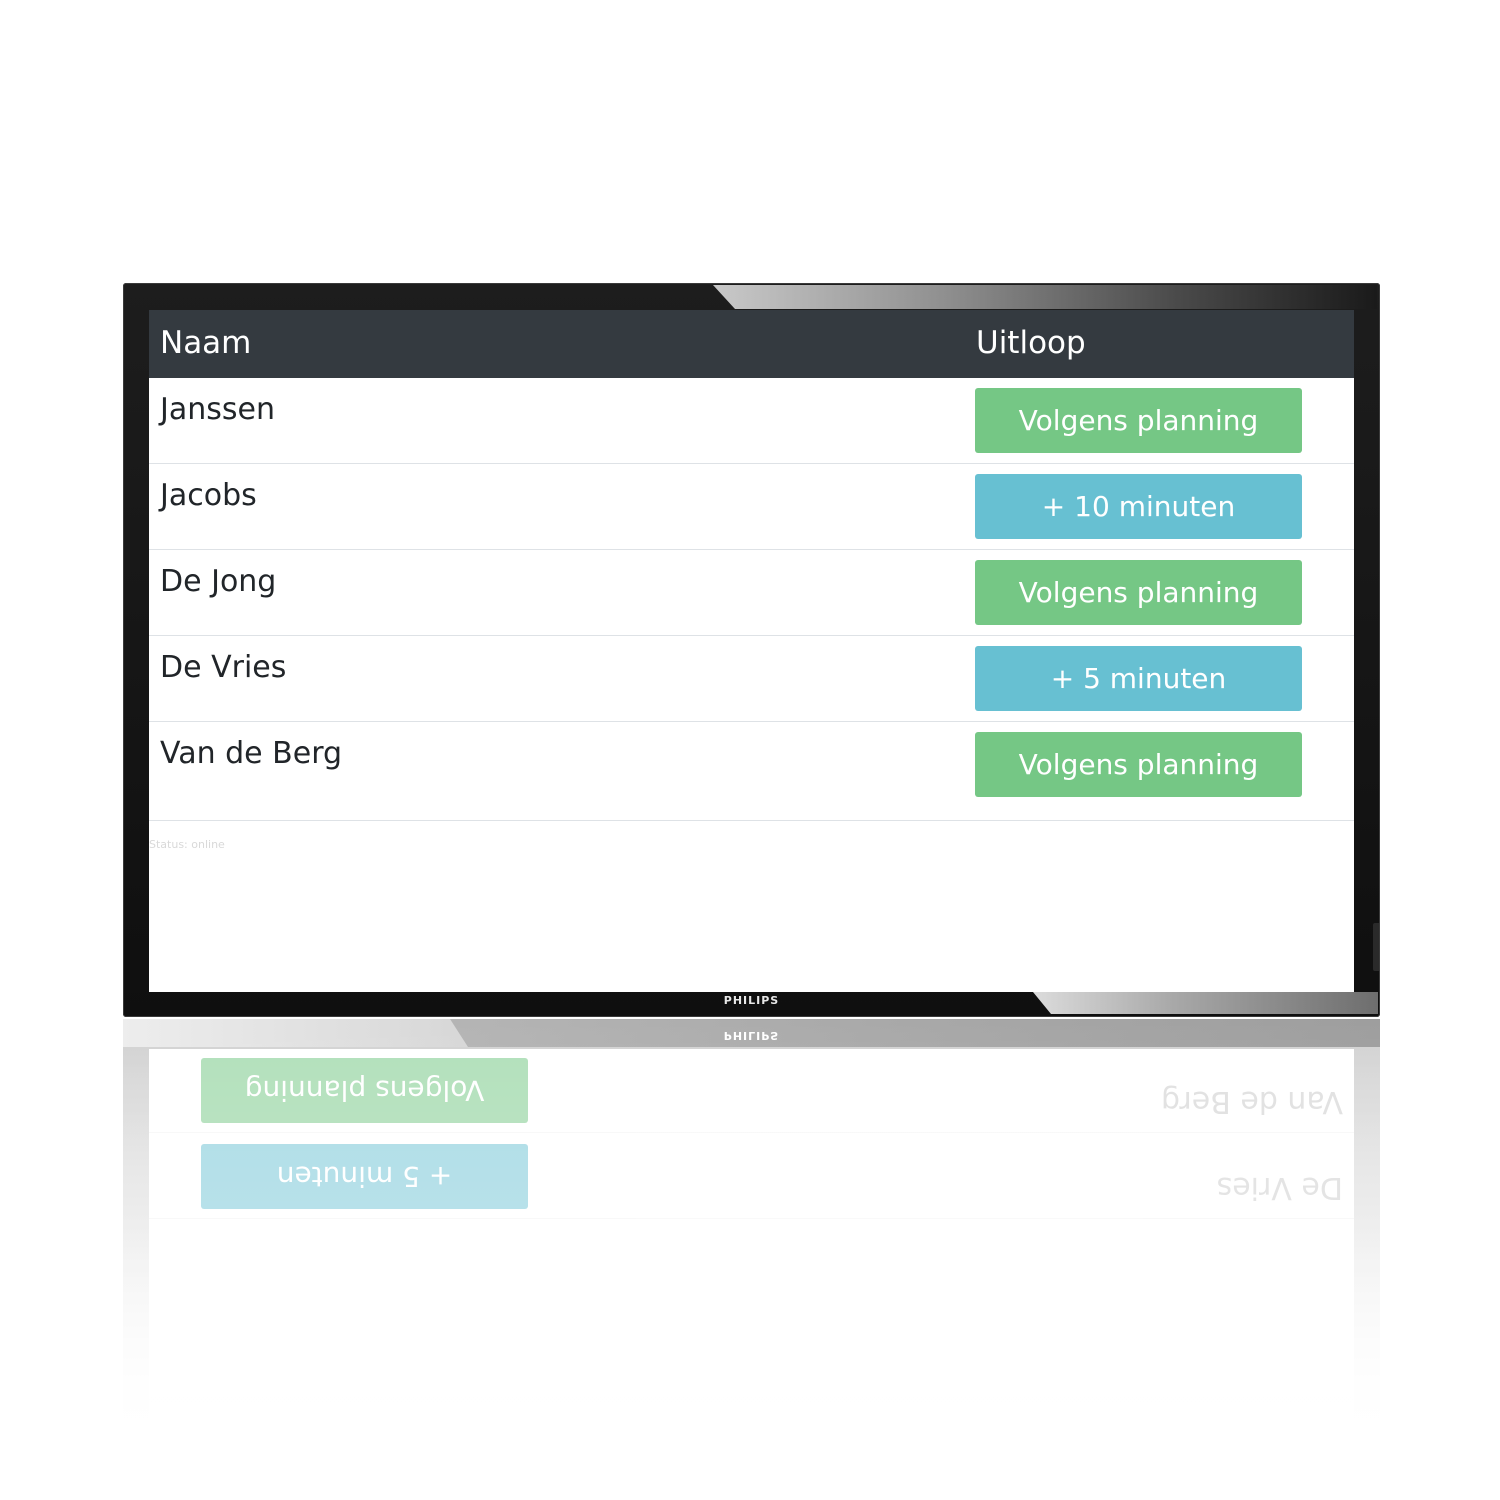 This screenshot has height=1500, width=1500. What do you see at coordinates (751, 421) in the screenshot?
I see `table-row: Janssen Volgens planning` at bounding box center [751, 421].